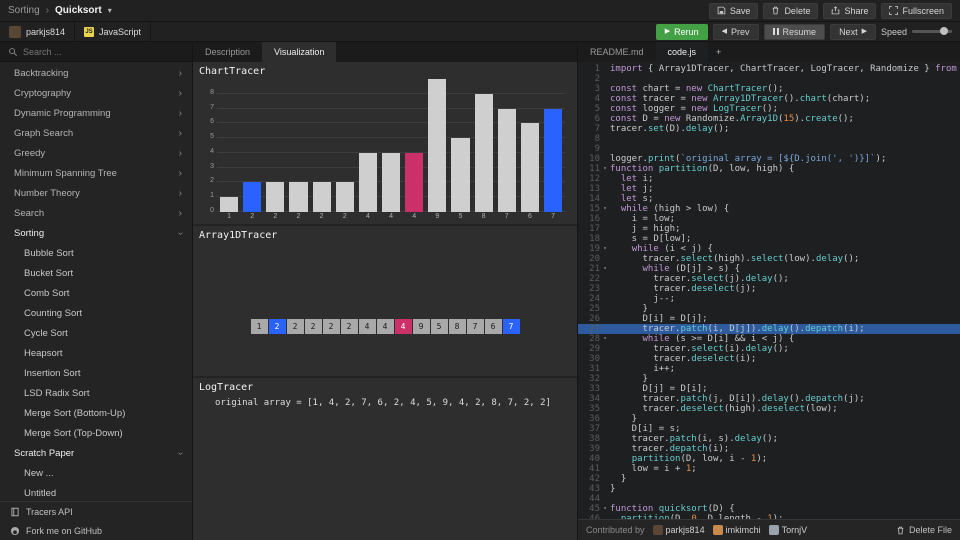  I want to click on sidebar-subitem-comb-sort: Comb Sort, so click(96, 293).